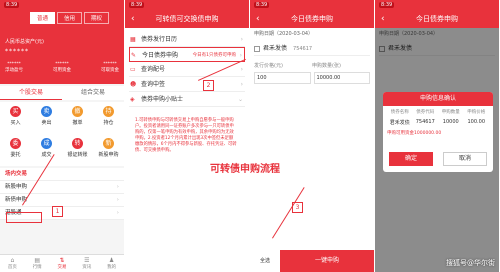 The image size is (500, 272). Describe the element at coordinates (17, 51) in the screenshot. I see `asset-value: ******` at that location.